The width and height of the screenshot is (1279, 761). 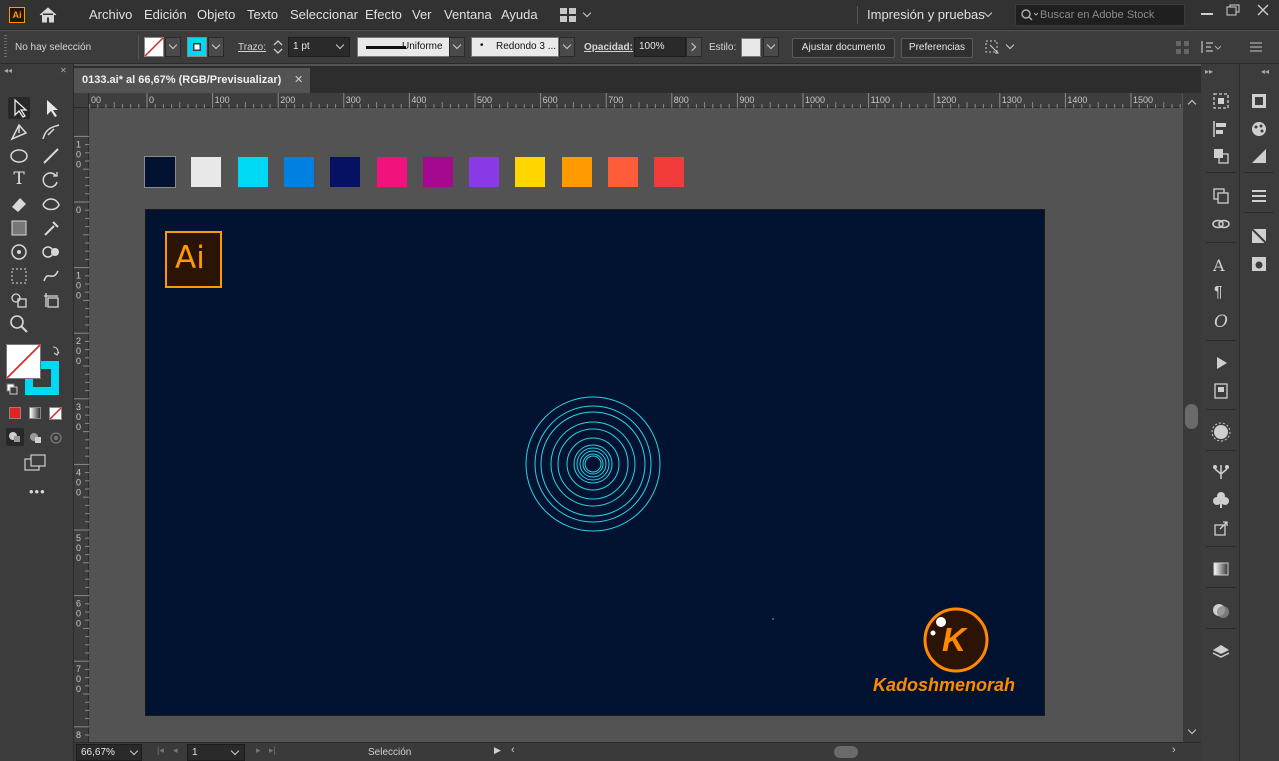 I want to click on opentype-panel-icon: O, so click(x=1224, y=322).